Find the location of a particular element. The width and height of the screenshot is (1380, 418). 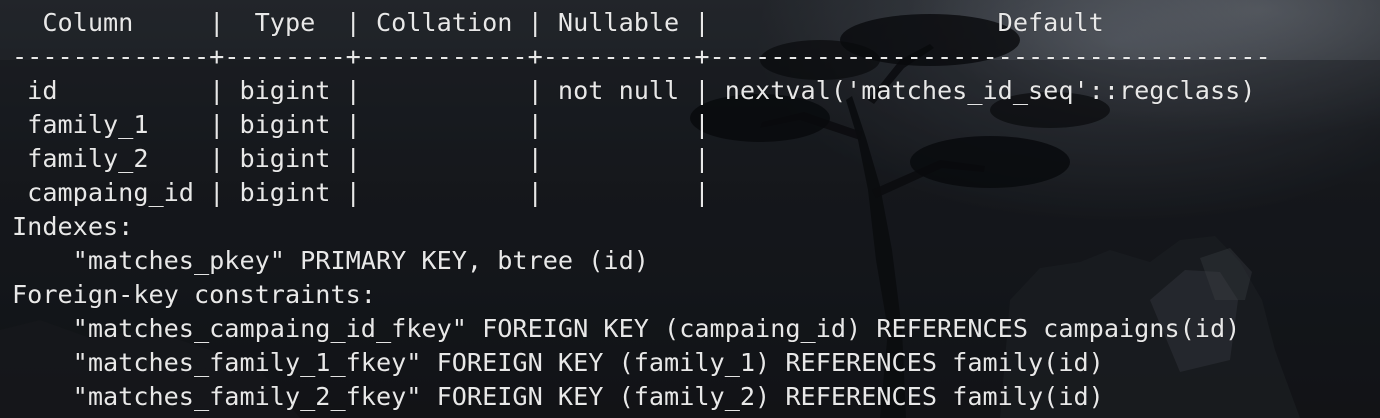

table-row: family_2 | bigint | | | is located at coordinates (361, 158).